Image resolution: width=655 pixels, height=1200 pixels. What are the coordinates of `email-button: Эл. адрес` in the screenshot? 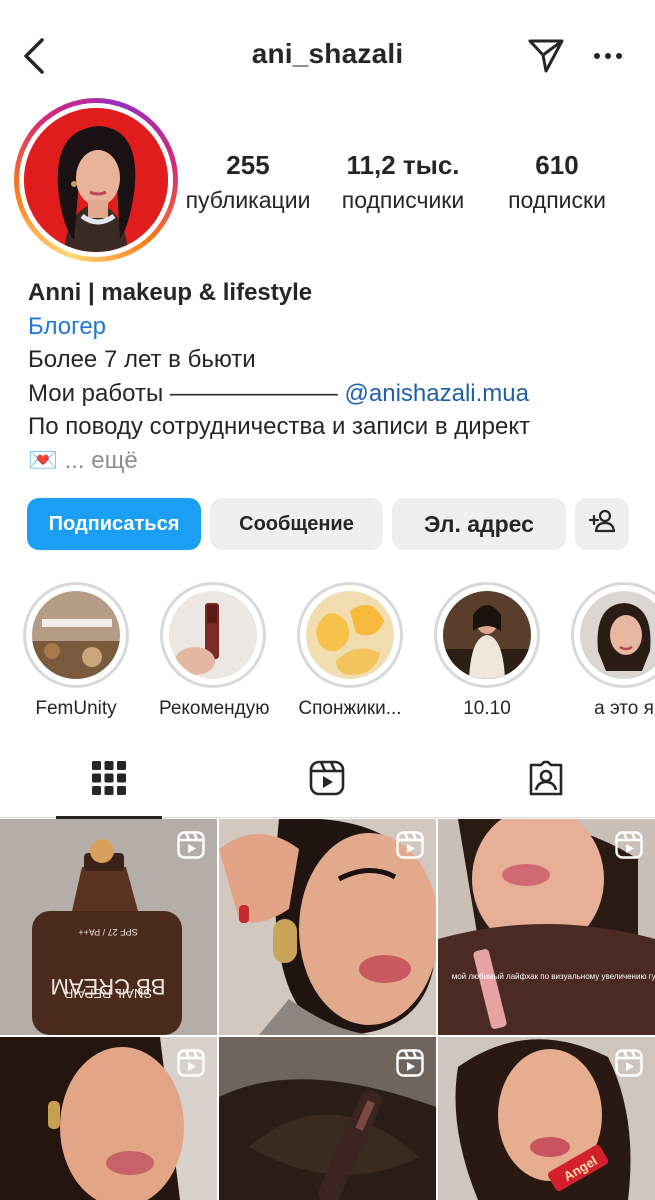 It's located at (479, 524).